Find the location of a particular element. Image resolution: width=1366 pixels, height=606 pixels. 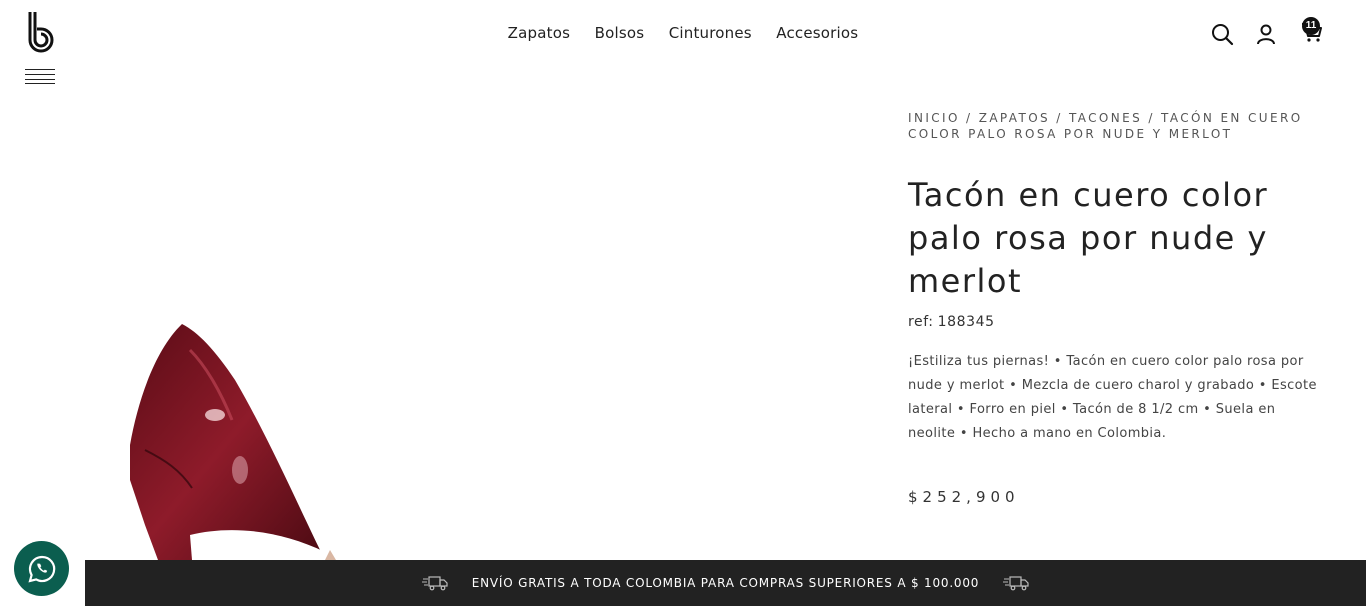

breadcrumb-inicio: INICIO is located at coordinates (934, 118).